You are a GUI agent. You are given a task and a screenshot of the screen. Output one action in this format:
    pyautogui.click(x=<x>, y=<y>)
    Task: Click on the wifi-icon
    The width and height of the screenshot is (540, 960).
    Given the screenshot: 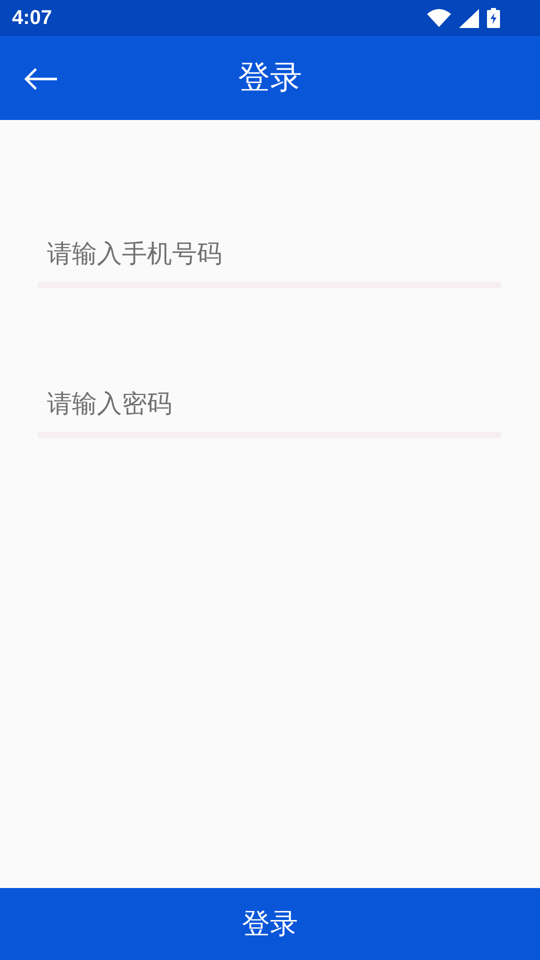 What is the action you would take?
    pyautogui.click(x=439, y=18)
    